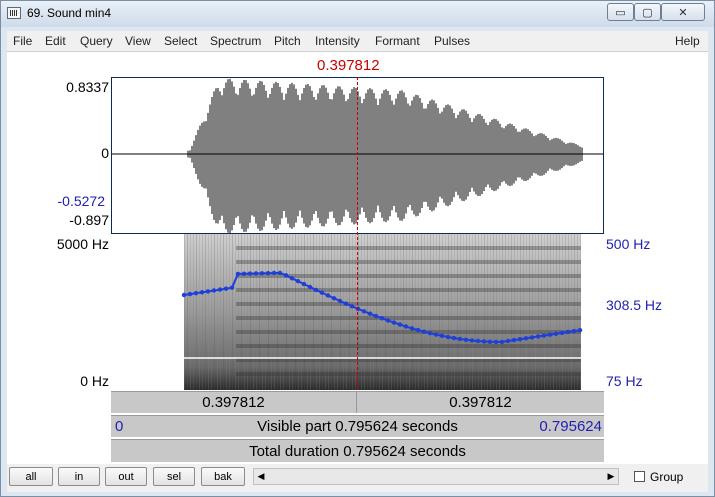 This screenshot has height=497, width=715. Describe the element at coordinates (87, 87) in the screenshot. I see `waveform-max-label: 0.8337` at that location.